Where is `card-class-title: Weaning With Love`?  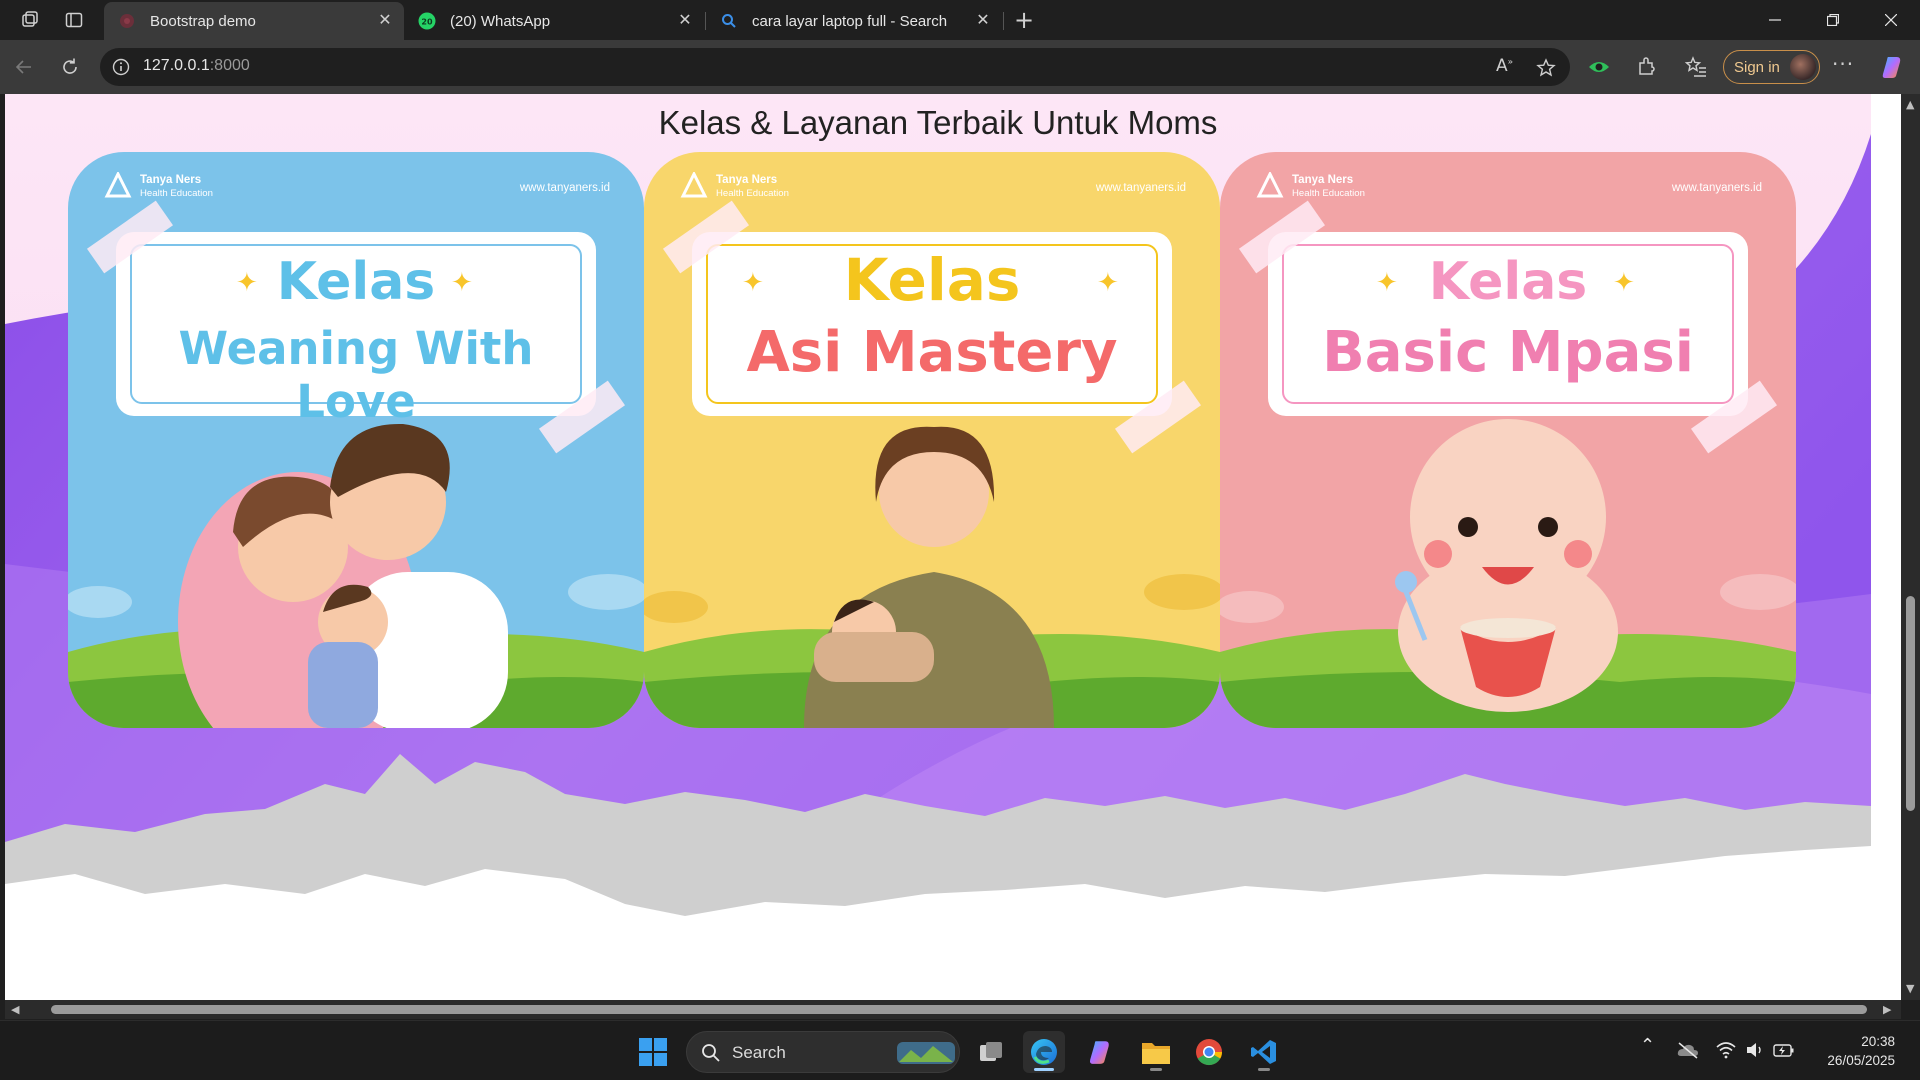
card-class-title: Weaning With Love is located at coordinates (356, 375).